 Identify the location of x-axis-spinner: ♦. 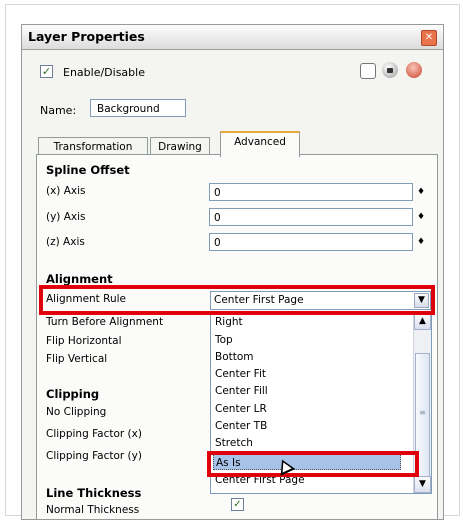
(421, 192).